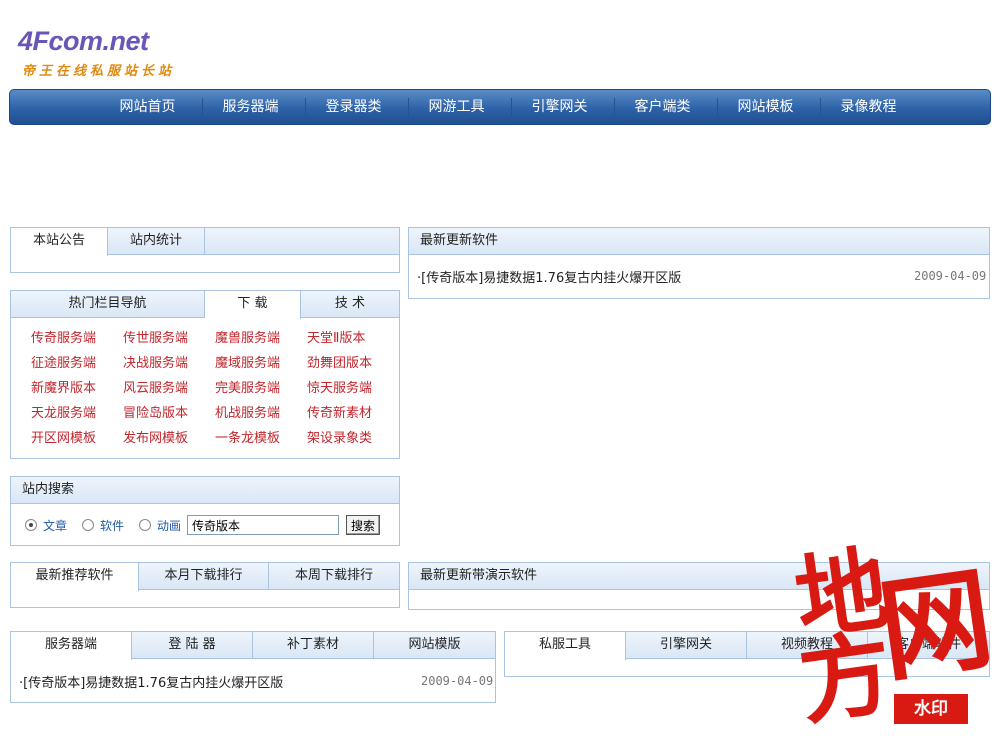  Describe the element at coordinates (261, 338) in the screenshot. I see `category-link: 魔兽服务端` at that location.